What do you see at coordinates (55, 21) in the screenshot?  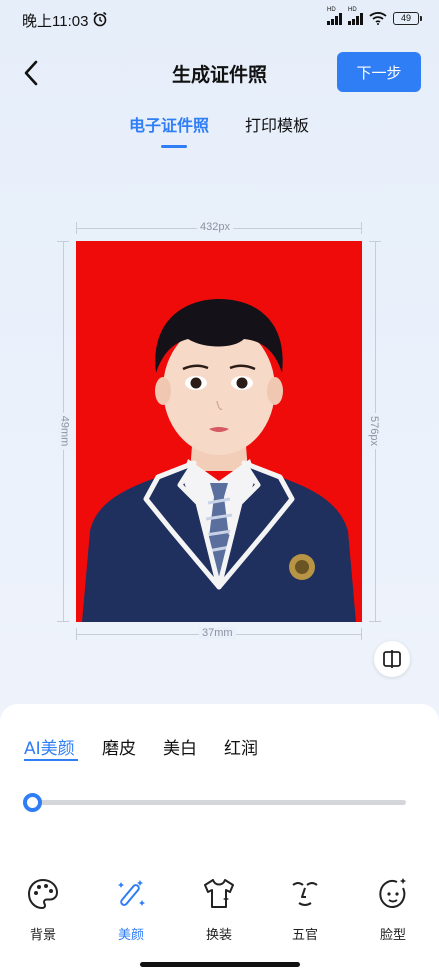 I see `status-time: 晚上11:03` at bounding box center [55, 21].